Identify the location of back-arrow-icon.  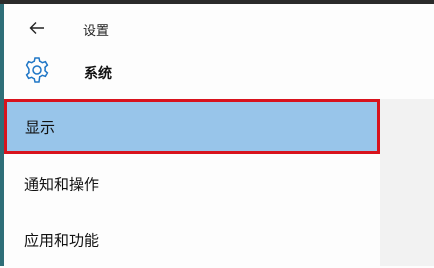
(36, 28).